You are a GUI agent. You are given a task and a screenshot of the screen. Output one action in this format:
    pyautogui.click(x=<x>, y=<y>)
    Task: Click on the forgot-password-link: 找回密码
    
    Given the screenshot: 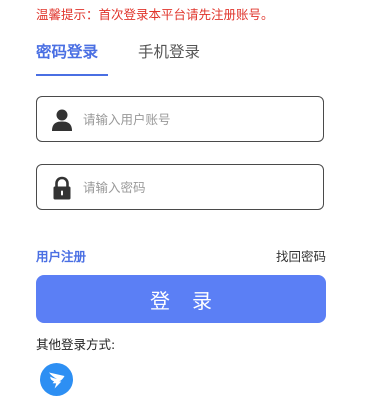 What is the action you would take?
    pyautogui.click(x=301, y=257)
    